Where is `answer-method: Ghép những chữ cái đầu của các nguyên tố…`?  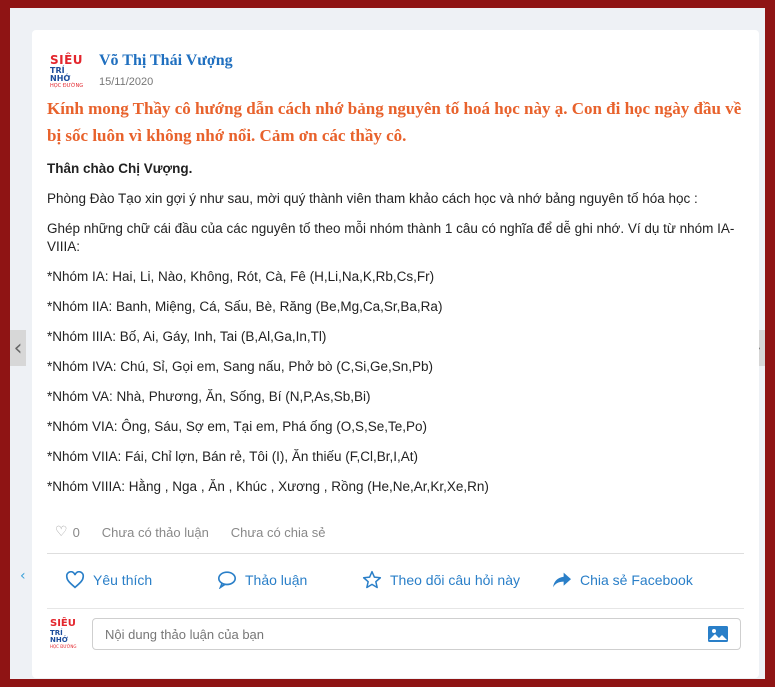 answer-method: Ghép những chữ cái đầu của các nguyên tố… is located at coordinates (391, 237).